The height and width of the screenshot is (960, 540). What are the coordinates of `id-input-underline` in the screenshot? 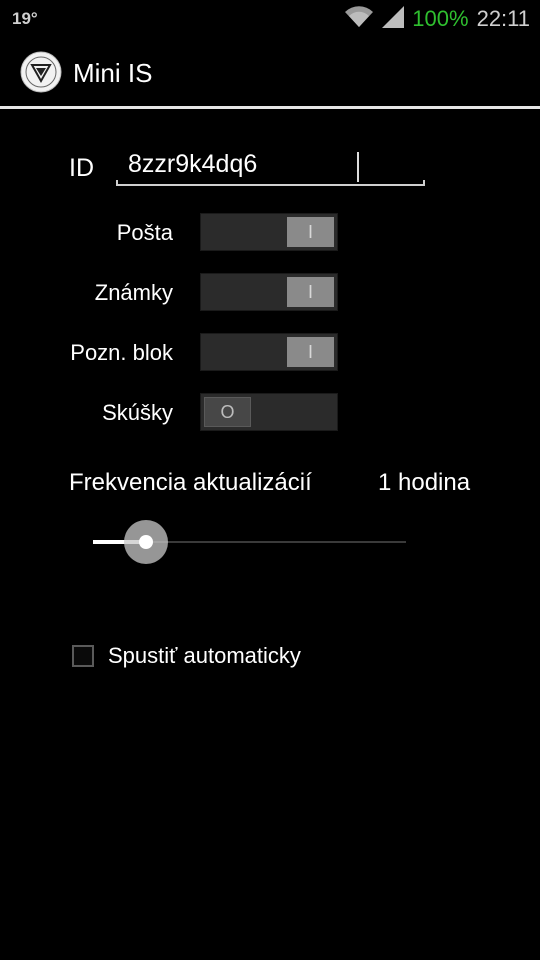 It's located at (270, 183).